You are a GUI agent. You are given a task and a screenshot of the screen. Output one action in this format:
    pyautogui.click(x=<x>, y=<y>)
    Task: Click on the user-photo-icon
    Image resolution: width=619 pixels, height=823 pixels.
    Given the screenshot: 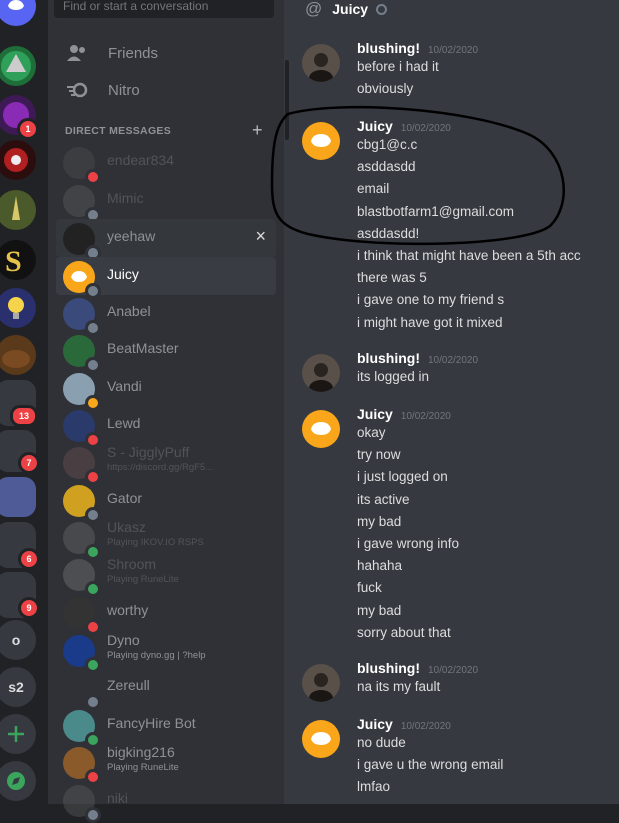 What is the action you would take?
    pyautogui.click(x=321, y=377)
    